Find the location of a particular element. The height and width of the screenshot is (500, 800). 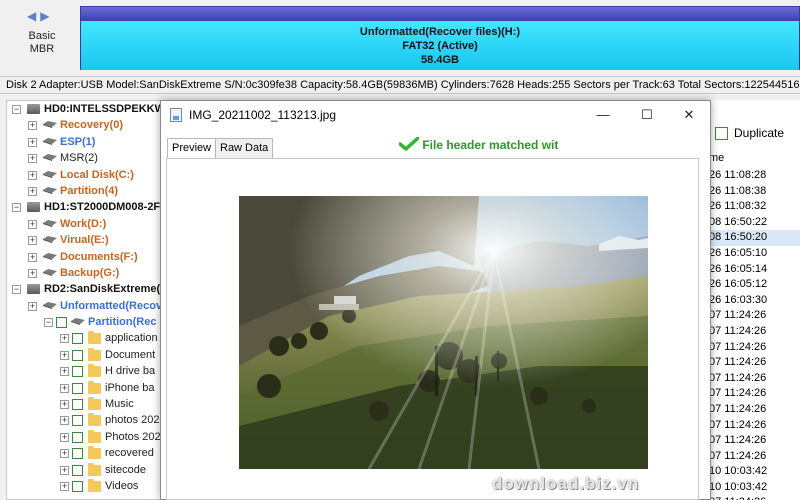

column-header-modified-time: me is located at coordinates (753, 158).